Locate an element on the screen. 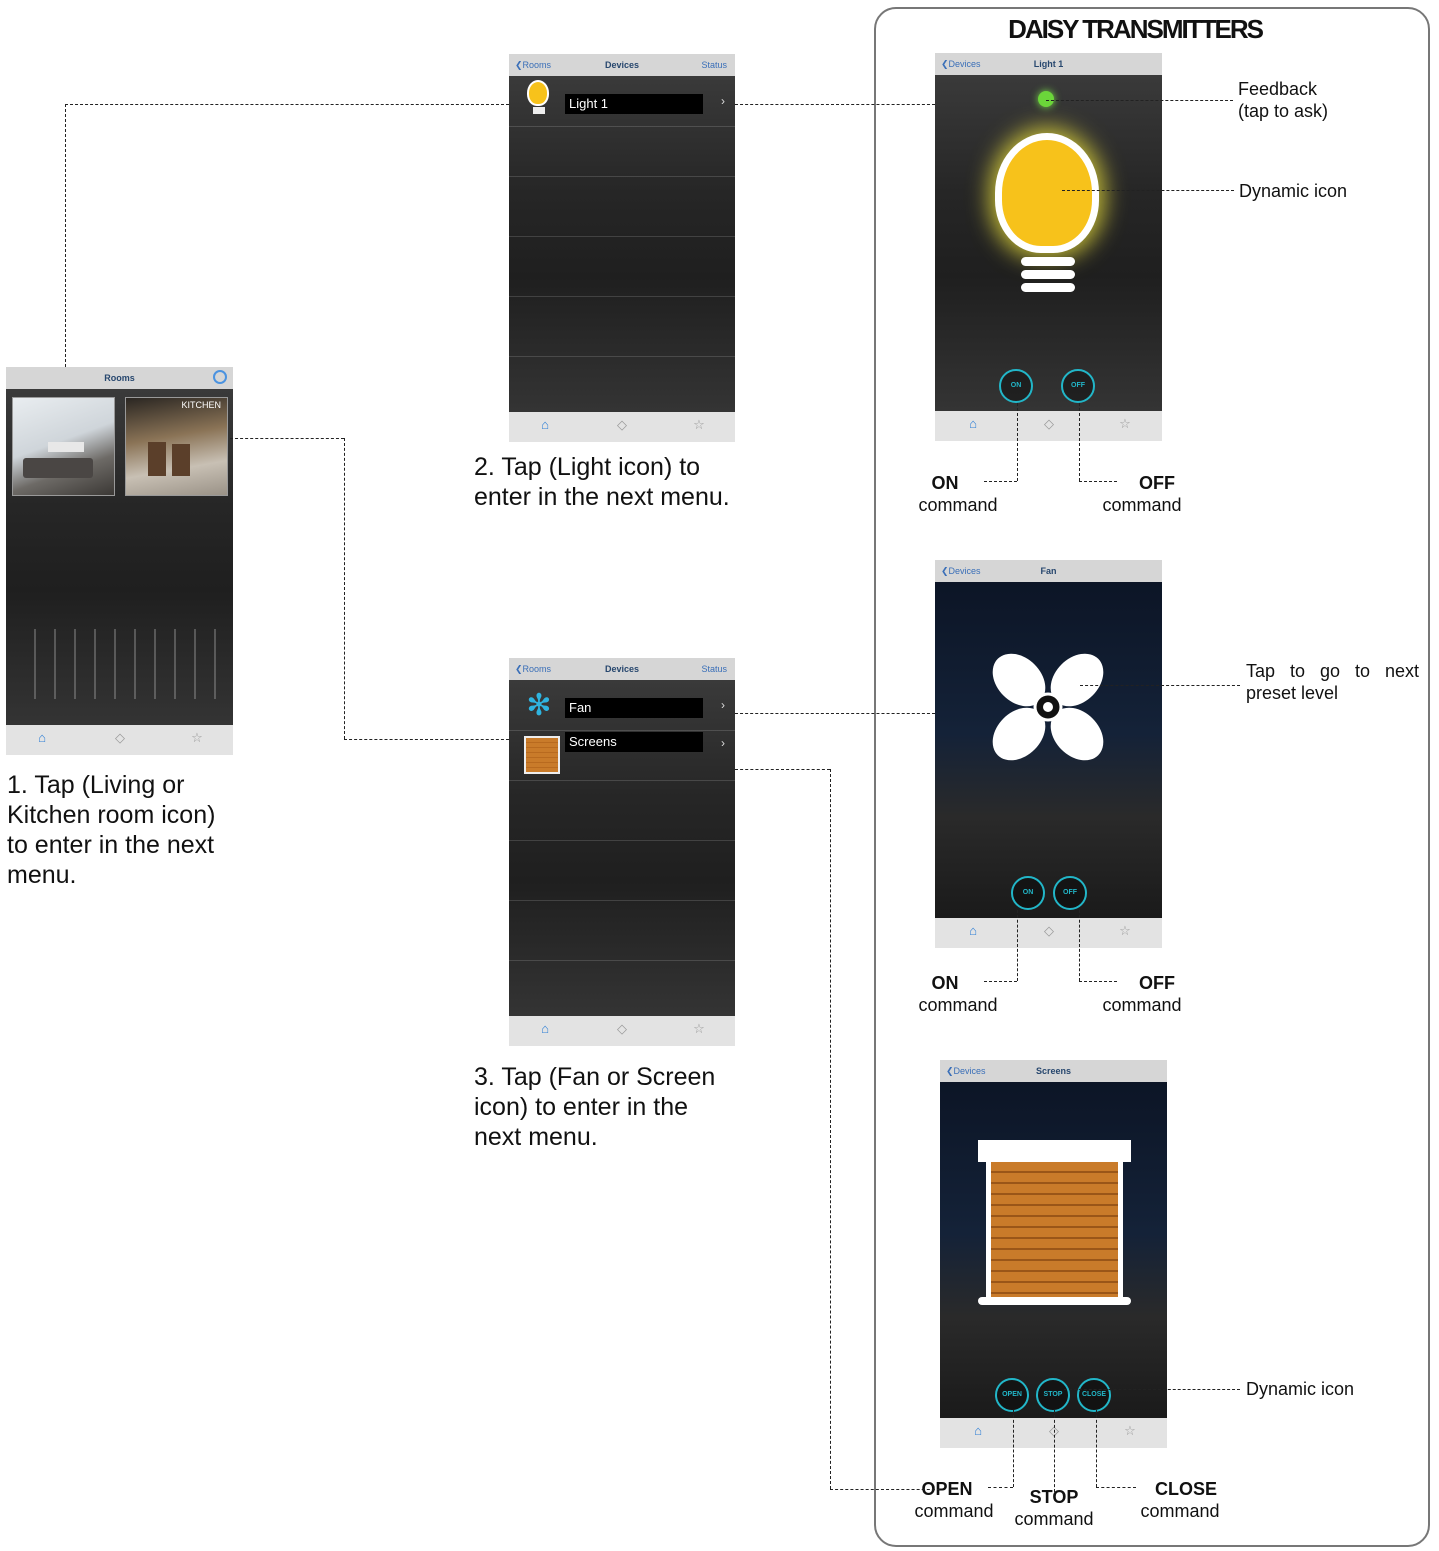  kitchen-tile: KITCHEN is located at coordinates (176, 446).